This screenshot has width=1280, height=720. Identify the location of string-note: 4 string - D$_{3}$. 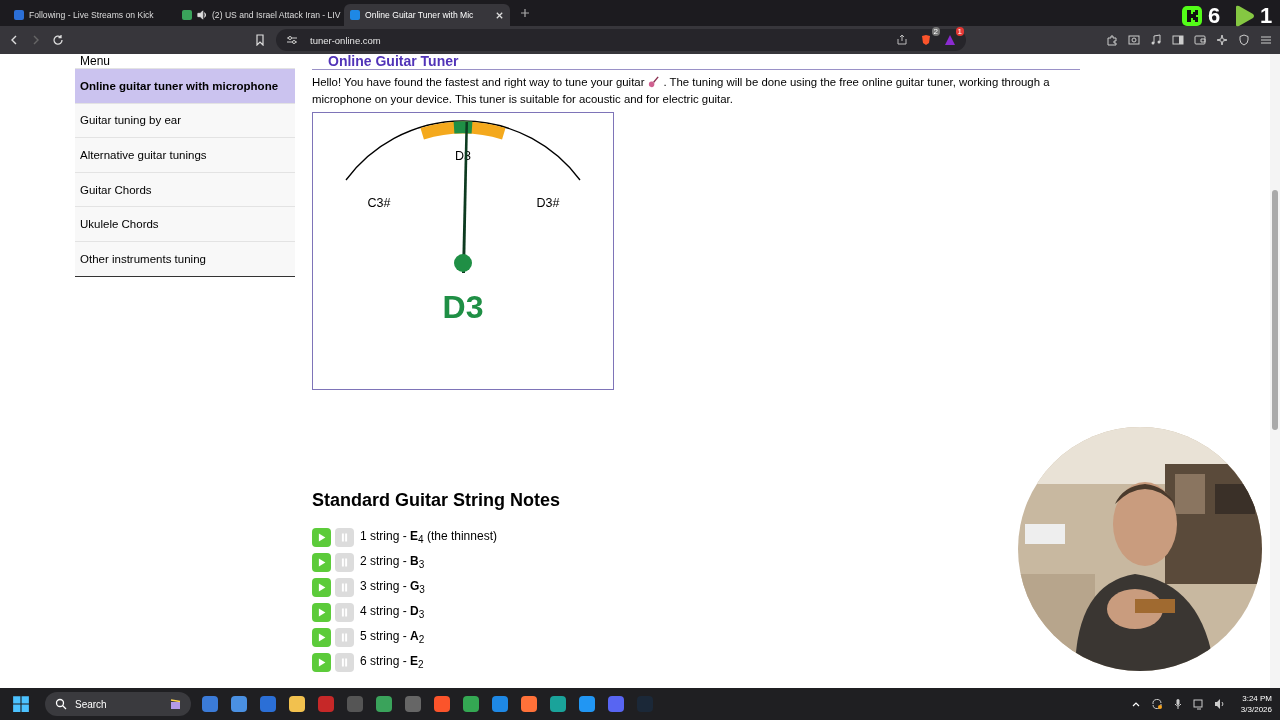
(392, 612).